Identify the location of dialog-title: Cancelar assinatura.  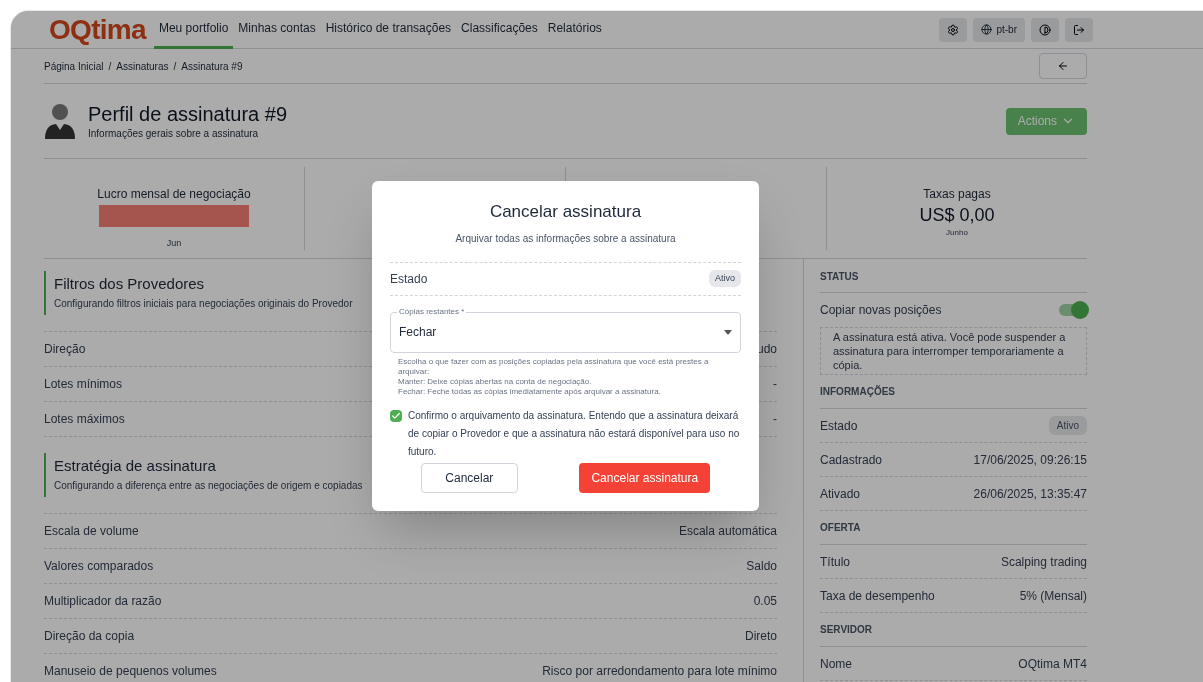
(565, 212).